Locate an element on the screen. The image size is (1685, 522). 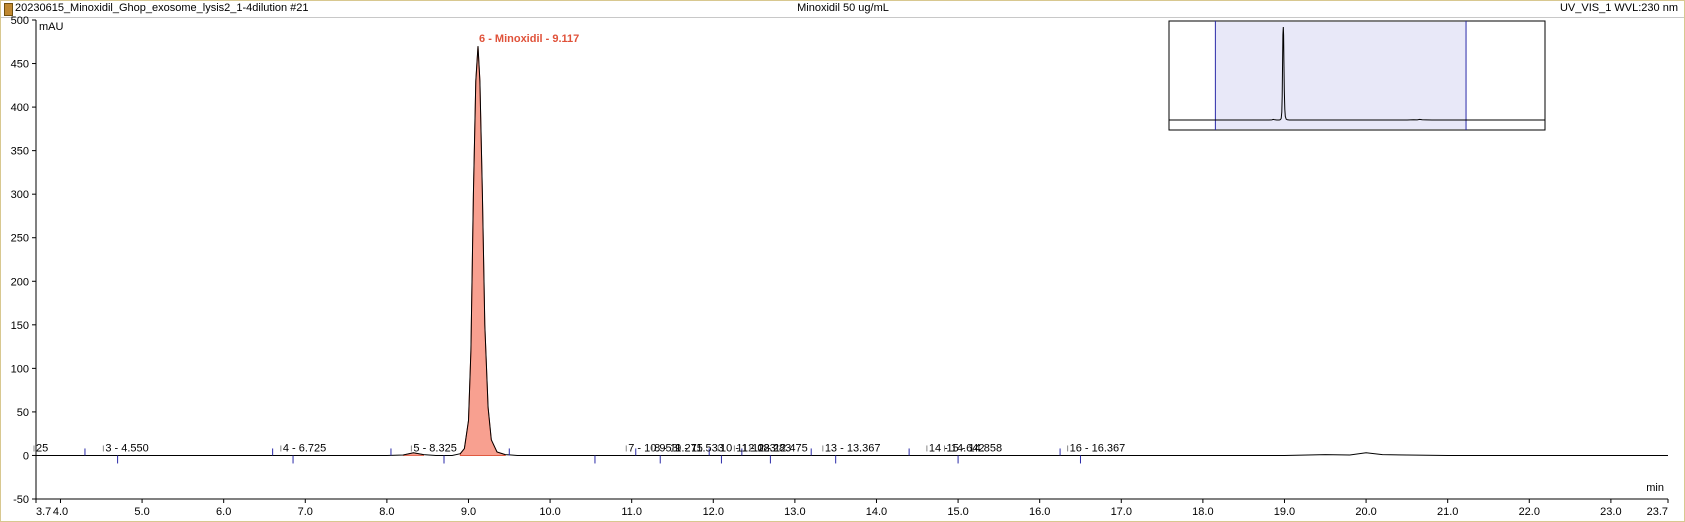
x-tick-label: 14.0 is located at coordinates (876, 512).